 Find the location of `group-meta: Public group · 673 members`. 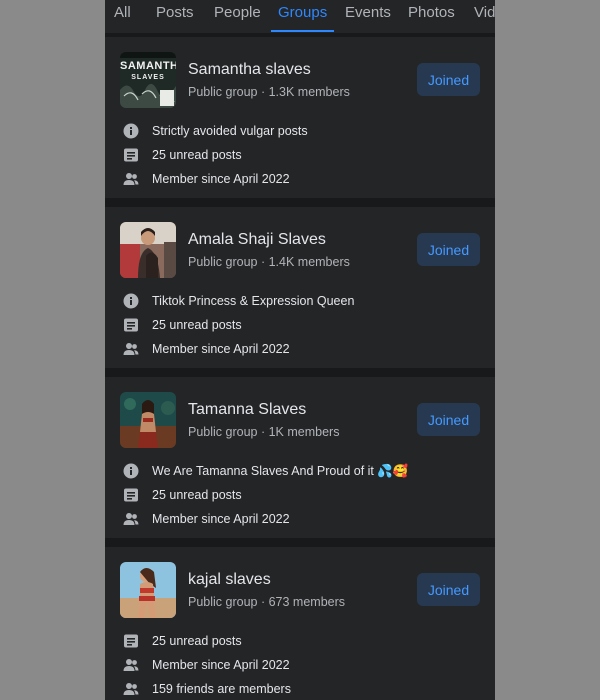

group-meta: Public group · 673 members is located at coordinates (267, 602).